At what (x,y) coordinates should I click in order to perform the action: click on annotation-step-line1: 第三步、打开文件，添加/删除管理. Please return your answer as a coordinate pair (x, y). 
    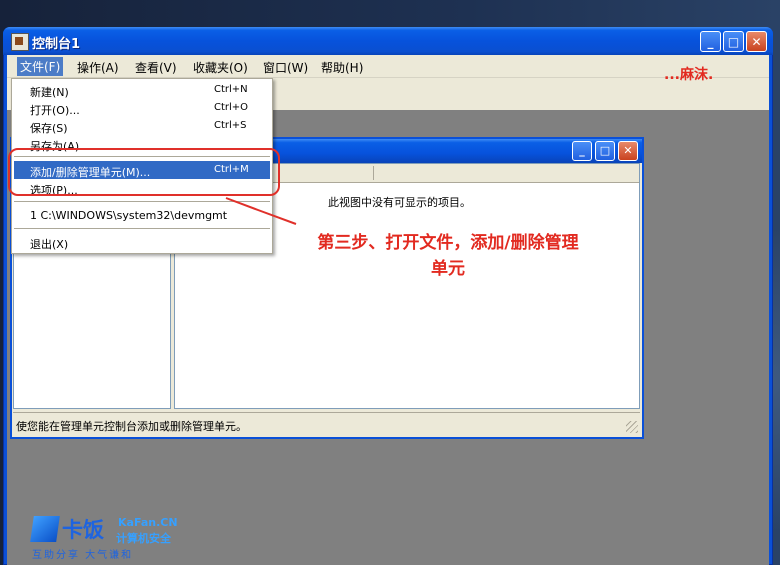
    Looking at the image, I should click on (448, 243).